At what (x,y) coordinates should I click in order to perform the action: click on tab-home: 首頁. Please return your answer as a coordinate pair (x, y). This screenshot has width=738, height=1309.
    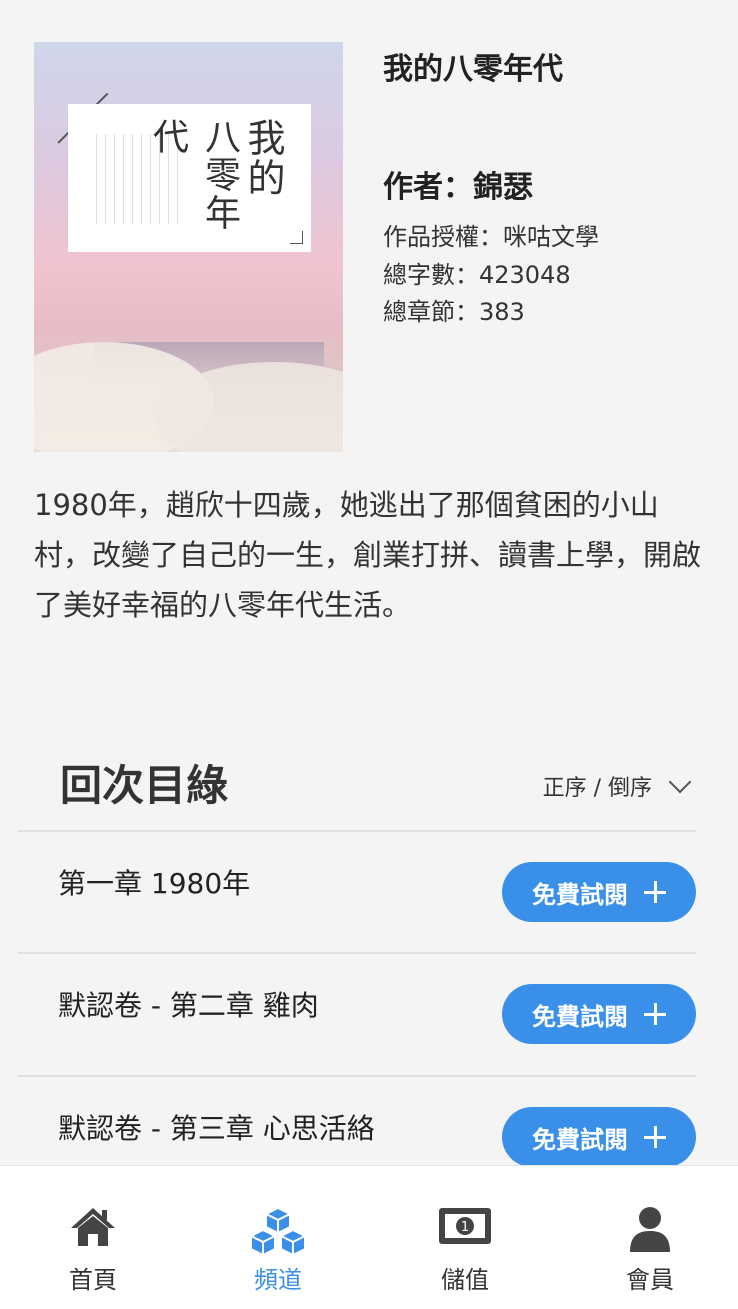
    Looking at the image, I should click on (93, 1237).